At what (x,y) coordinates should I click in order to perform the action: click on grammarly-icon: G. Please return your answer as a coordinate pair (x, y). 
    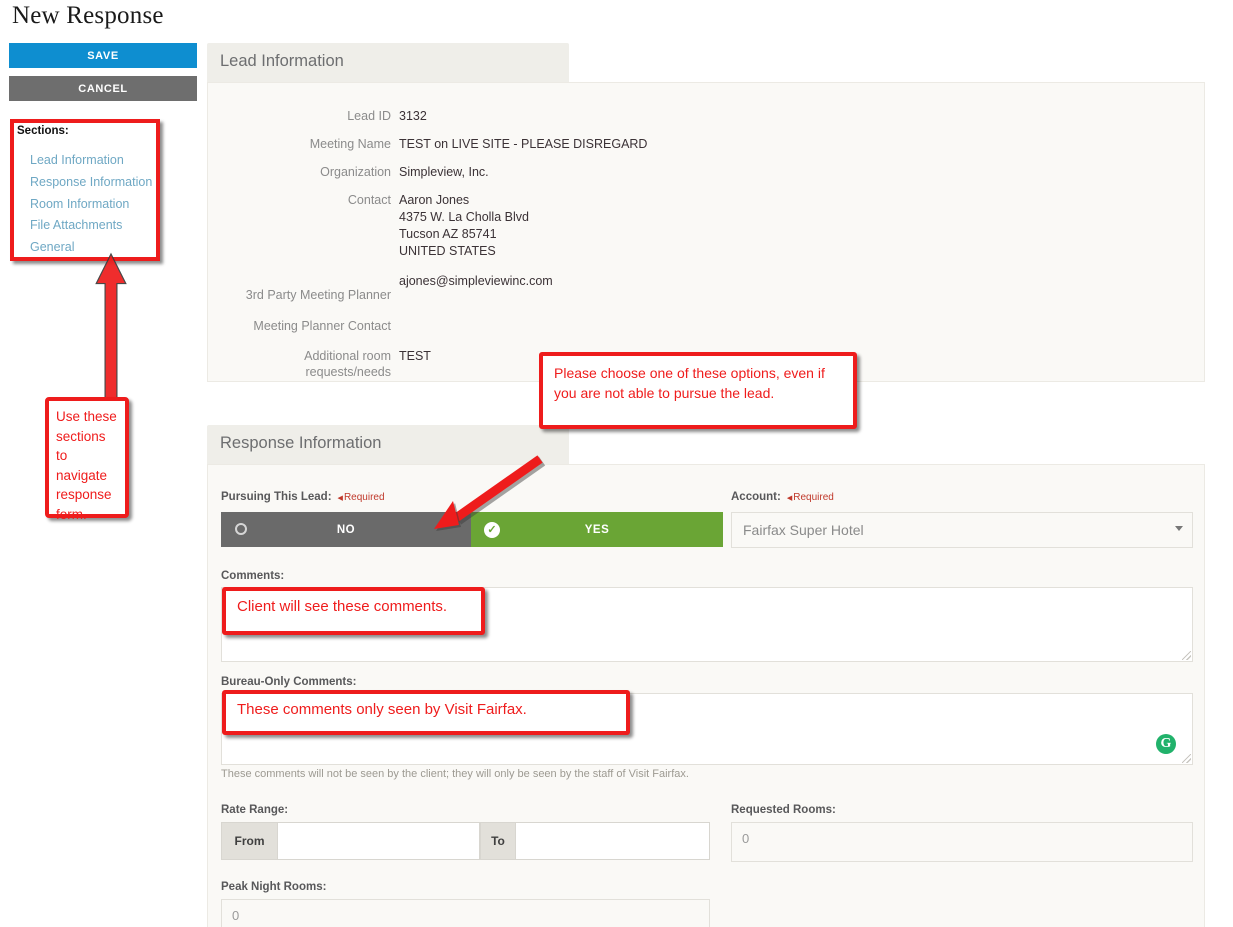
    Looking at the image, I should click on (1166, 744).